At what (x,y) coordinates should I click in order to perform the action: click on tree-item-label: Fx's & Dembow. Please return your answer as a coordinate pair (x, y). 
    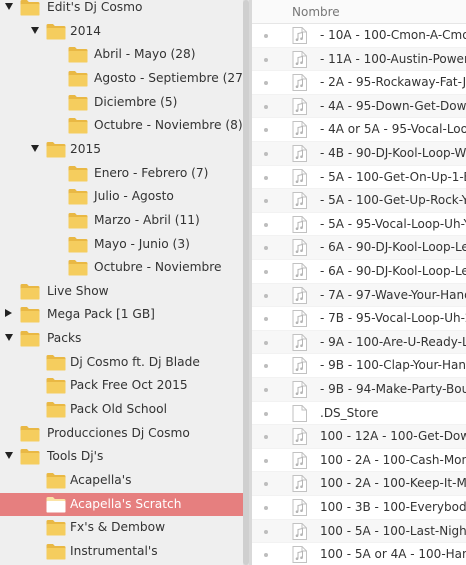
    Looking at the image, I should click on (118, 527).